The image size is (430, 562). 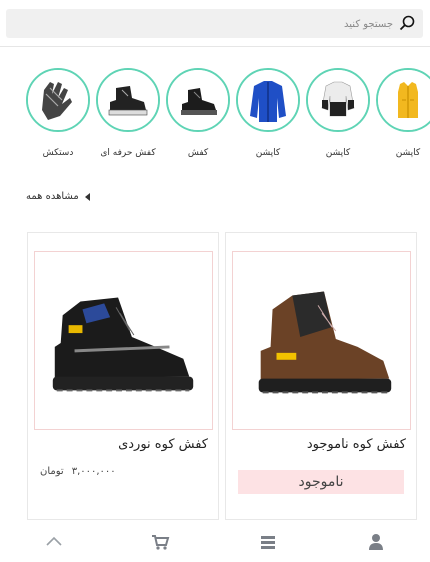 What do you see at coordinates (407, 23) in the screenshot?
I see `search-icon` at bounding box center [407, 23].